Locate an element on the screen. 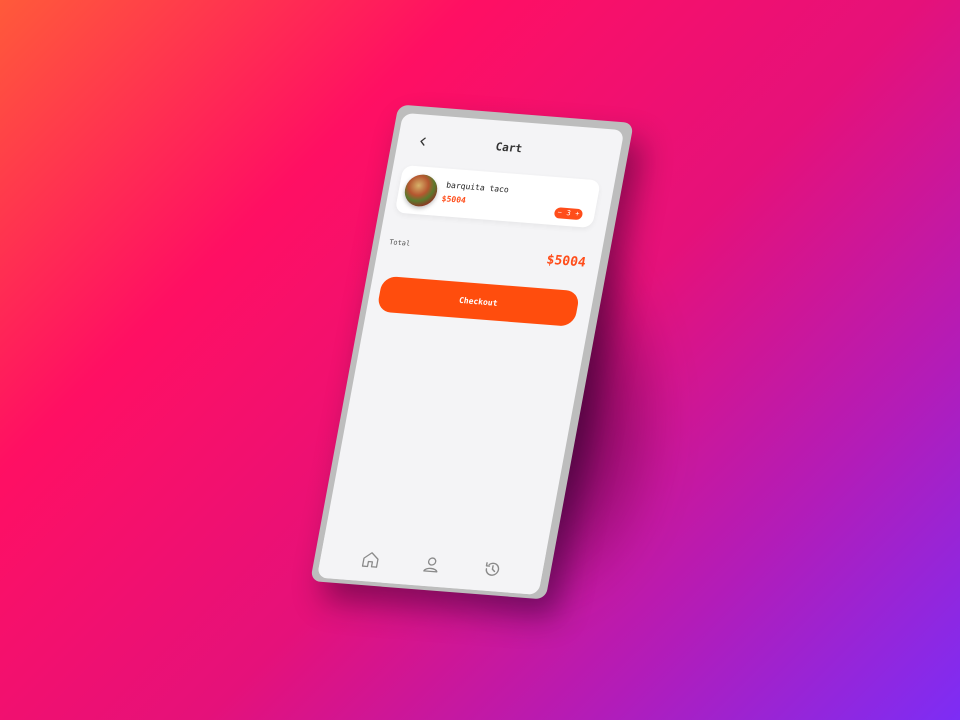 This screenshot has height=720, width=960. total-label: Total is located at coordinates (399, 243).